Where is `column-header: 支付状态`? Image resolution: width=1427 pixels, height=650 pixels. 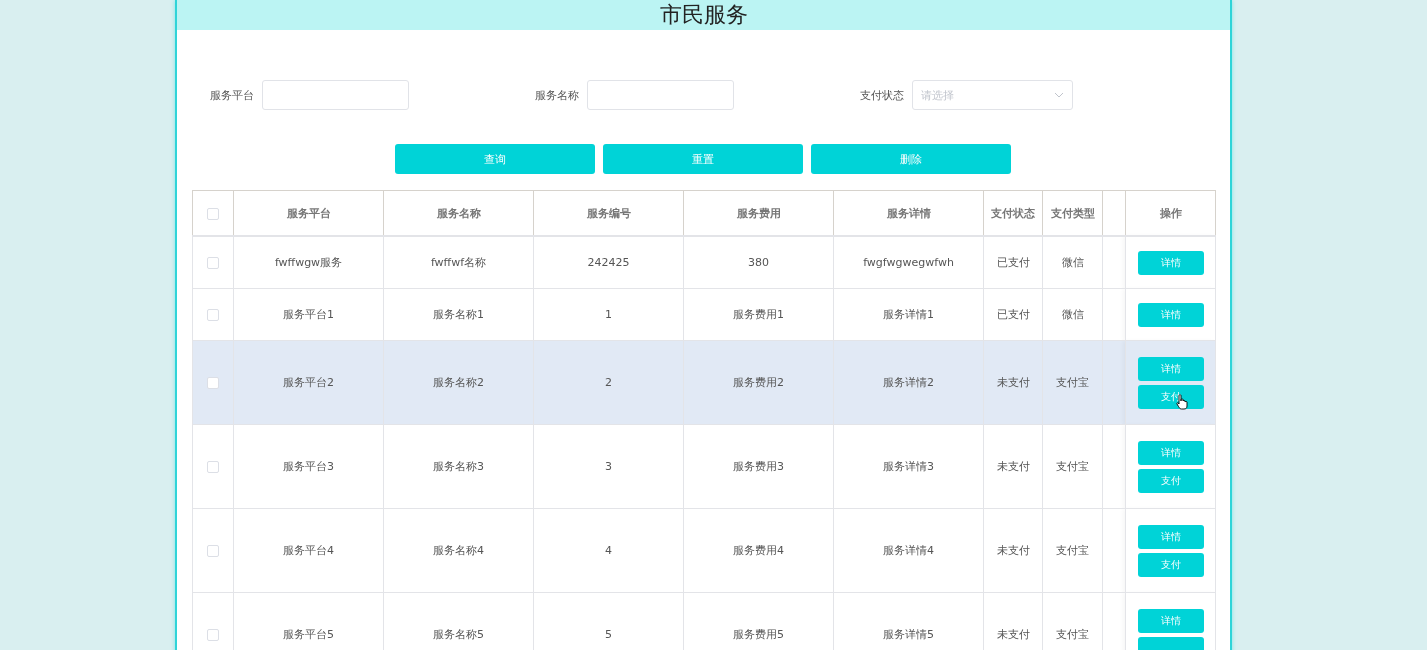 column-header: 支付状态 is located at coordinates (1013, 213).